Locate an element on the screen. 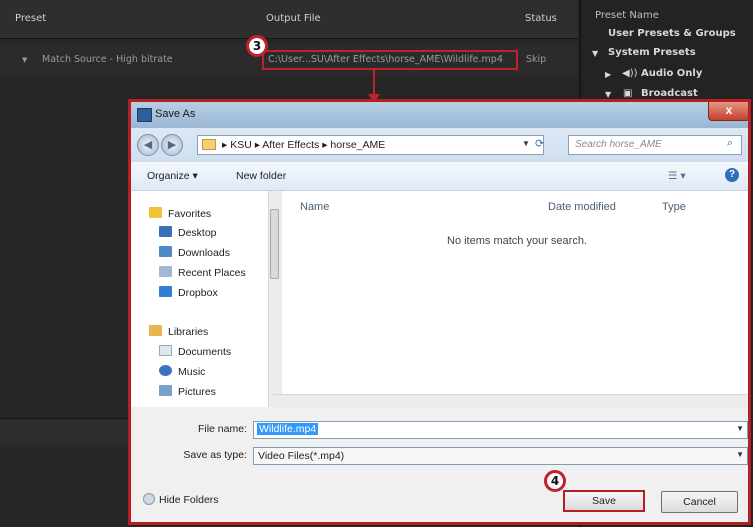  step-4-badge: 4 is located at coordinates (555, 481).